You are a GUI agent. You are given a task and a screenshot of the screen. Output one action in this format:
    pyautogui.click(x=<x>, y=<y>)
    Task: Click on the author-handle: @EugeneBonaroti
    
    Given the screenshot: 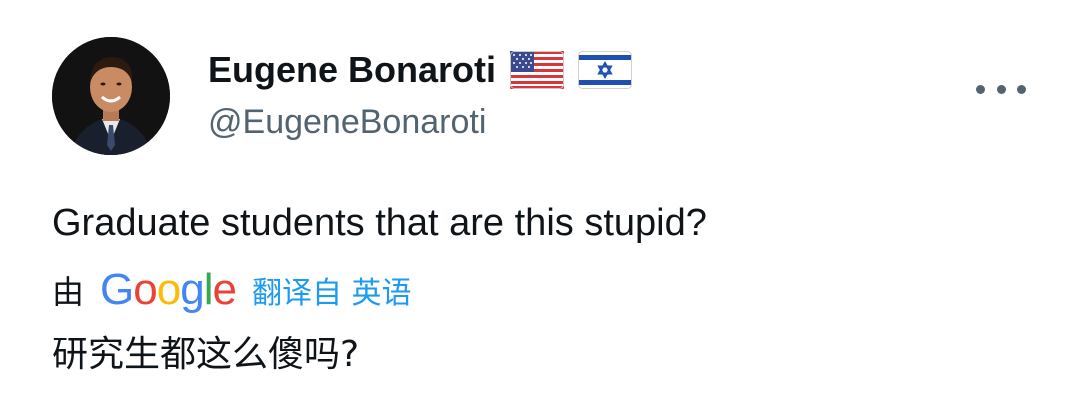 What is the action you would take?
    pyautogui.click(x=347, y=122)
    